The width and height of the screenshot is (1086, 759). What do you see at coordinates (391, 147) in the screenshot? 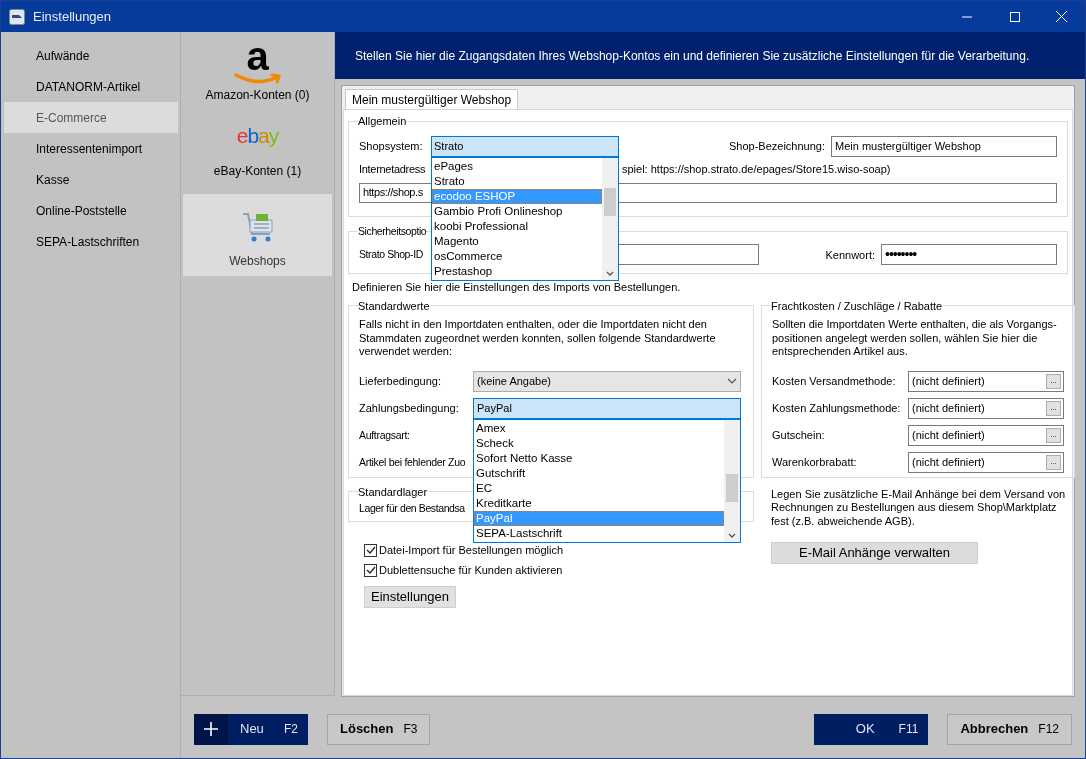
I see `field-label: Shopsystem:` at bounding box center [391, 147].